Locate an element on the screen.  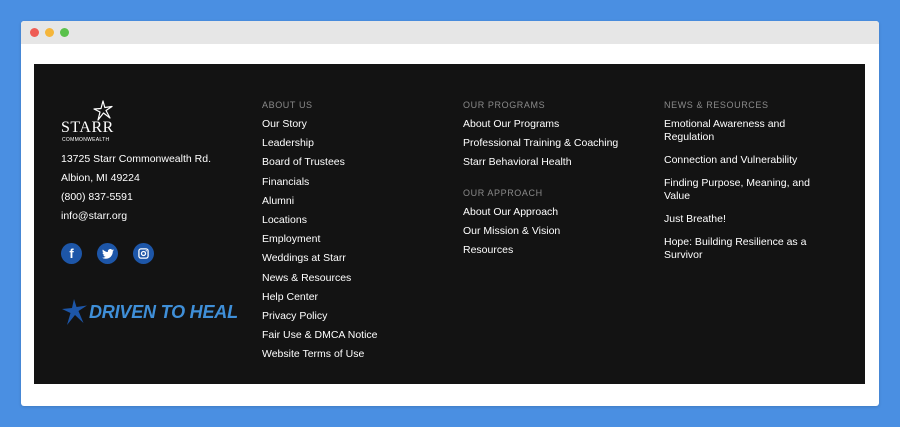
driven-to-heal-logo: DRIVEN TO HEAL is located at coordinates (151, 312).